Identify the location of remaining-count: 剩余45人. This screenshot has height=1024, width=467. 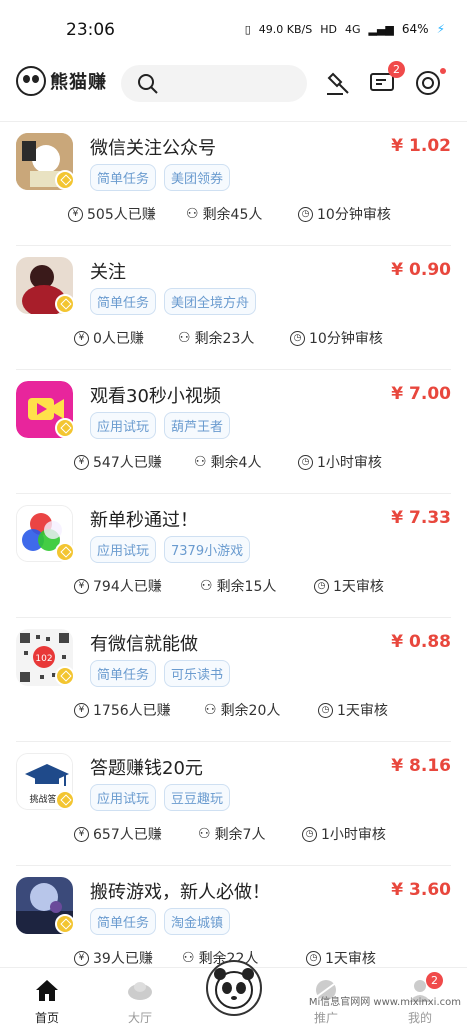
(232, 215).